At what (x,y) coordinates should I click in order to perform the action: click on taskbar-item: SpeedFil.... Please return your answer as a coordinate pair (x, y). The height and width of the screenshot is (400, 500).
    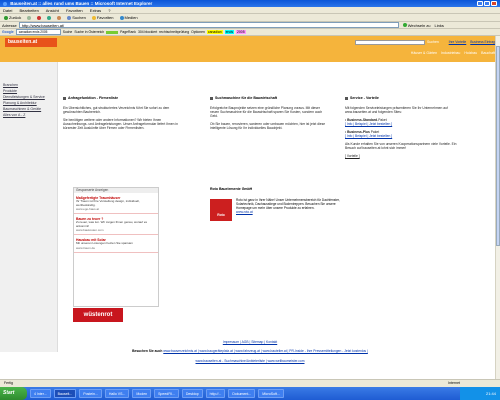
    Looking at the image, I should click on (166, 393).